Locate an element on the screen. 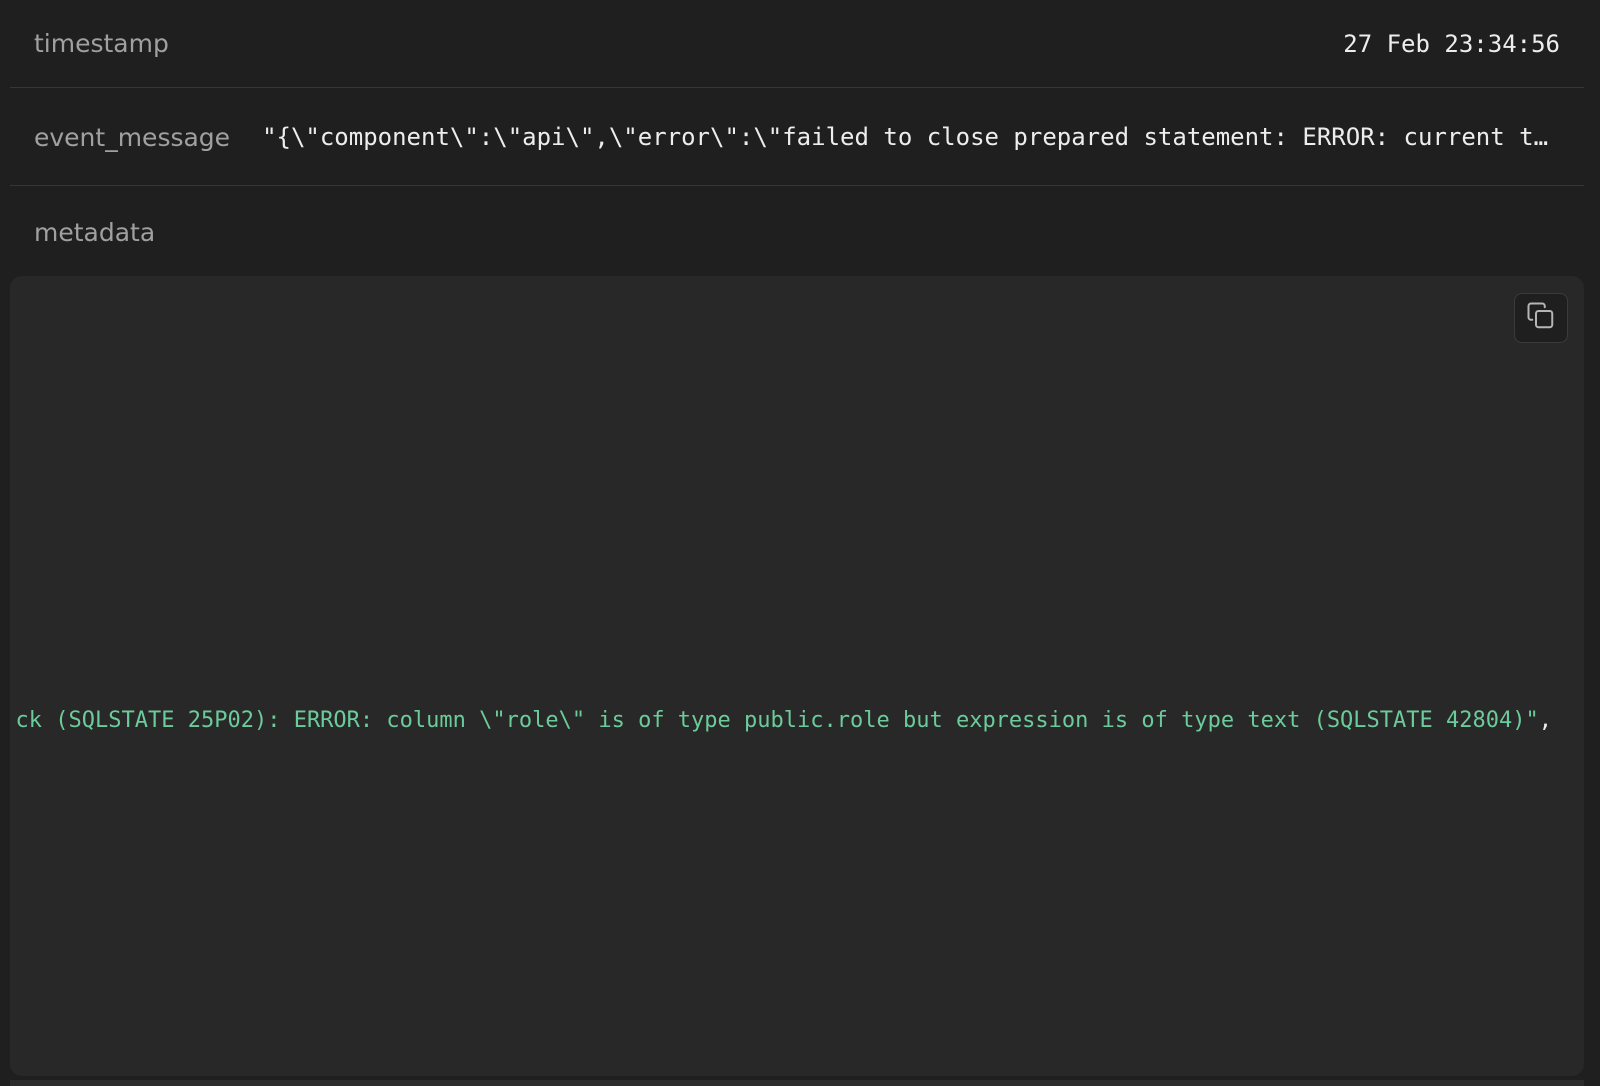  event-message-label: event_message is located at coordinates (132, 137).